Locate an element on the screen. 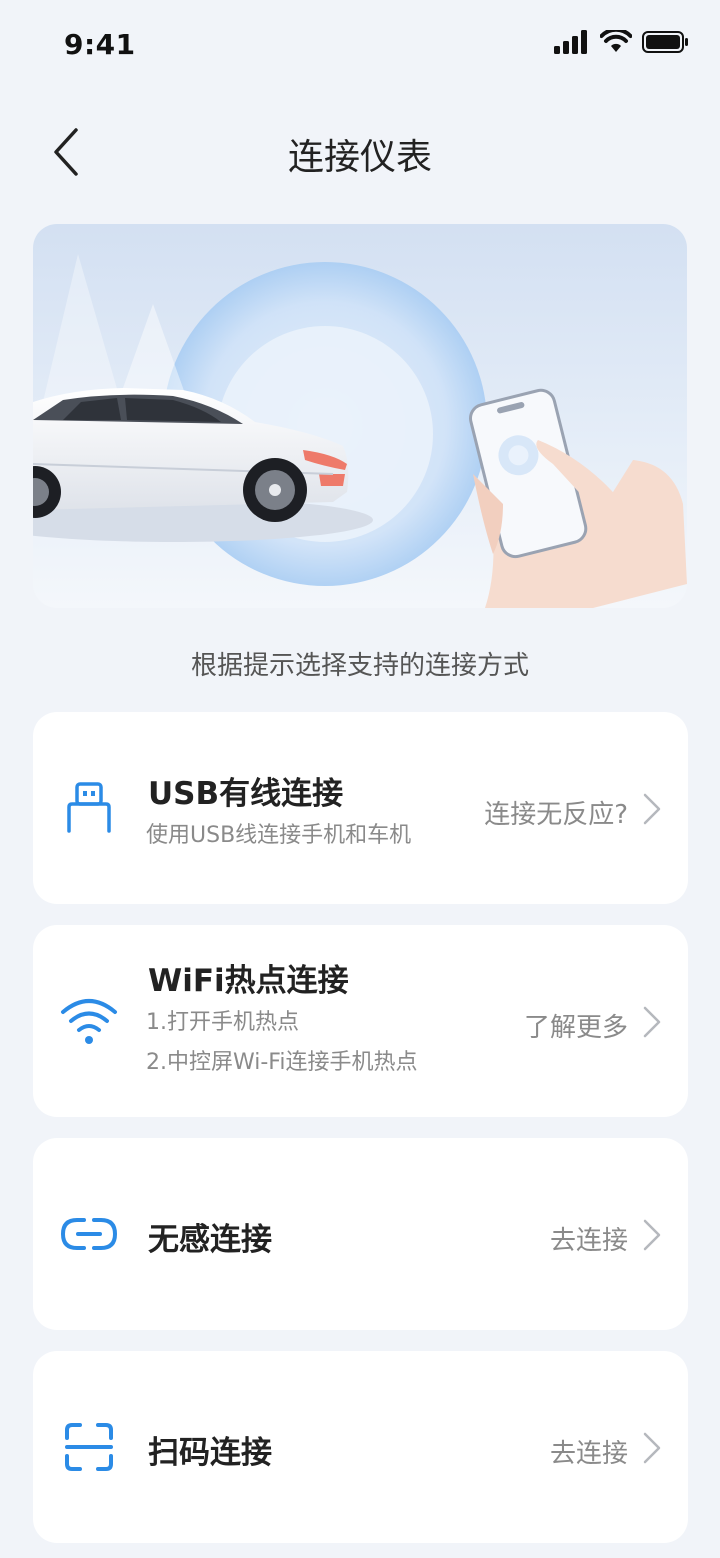 Image resolution: width=720 pixels, height=1558 pixels. wifi-desc-step2: 2.中控屏Wi-Fi连接手机热点 is located at coordinates (282, 1062).